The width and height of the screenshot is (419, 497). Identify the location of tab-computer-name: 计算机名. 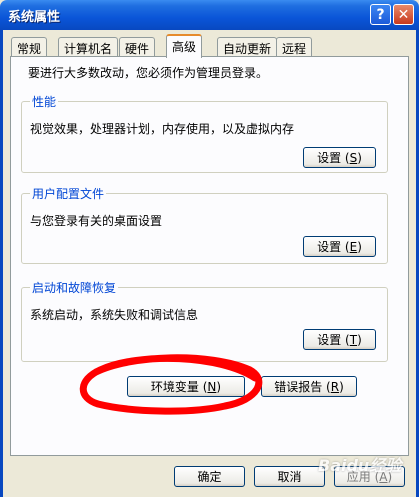
(88, 47).